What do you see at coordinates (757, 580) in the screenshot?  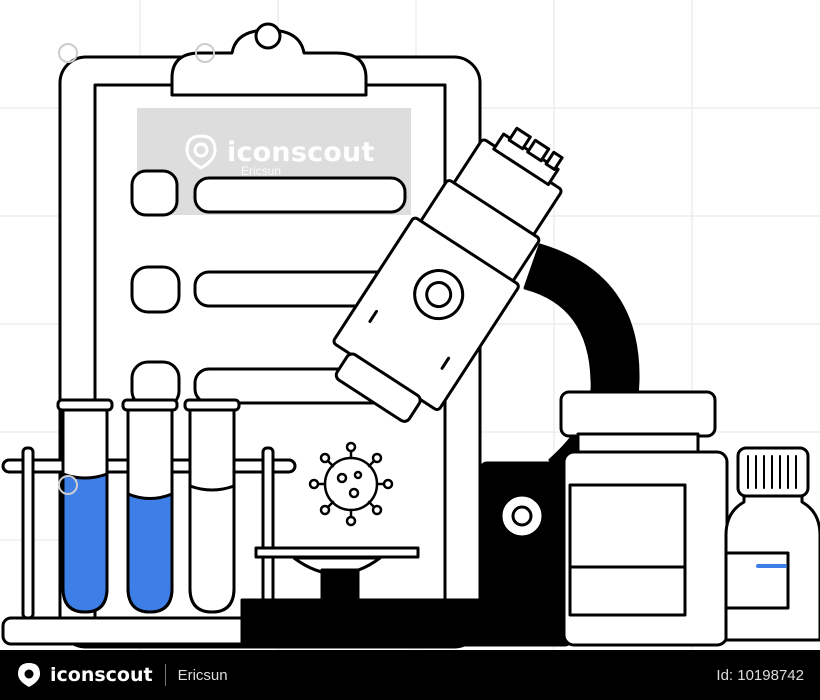 I see `small-bottle-label` at bounding box center [757, 580].